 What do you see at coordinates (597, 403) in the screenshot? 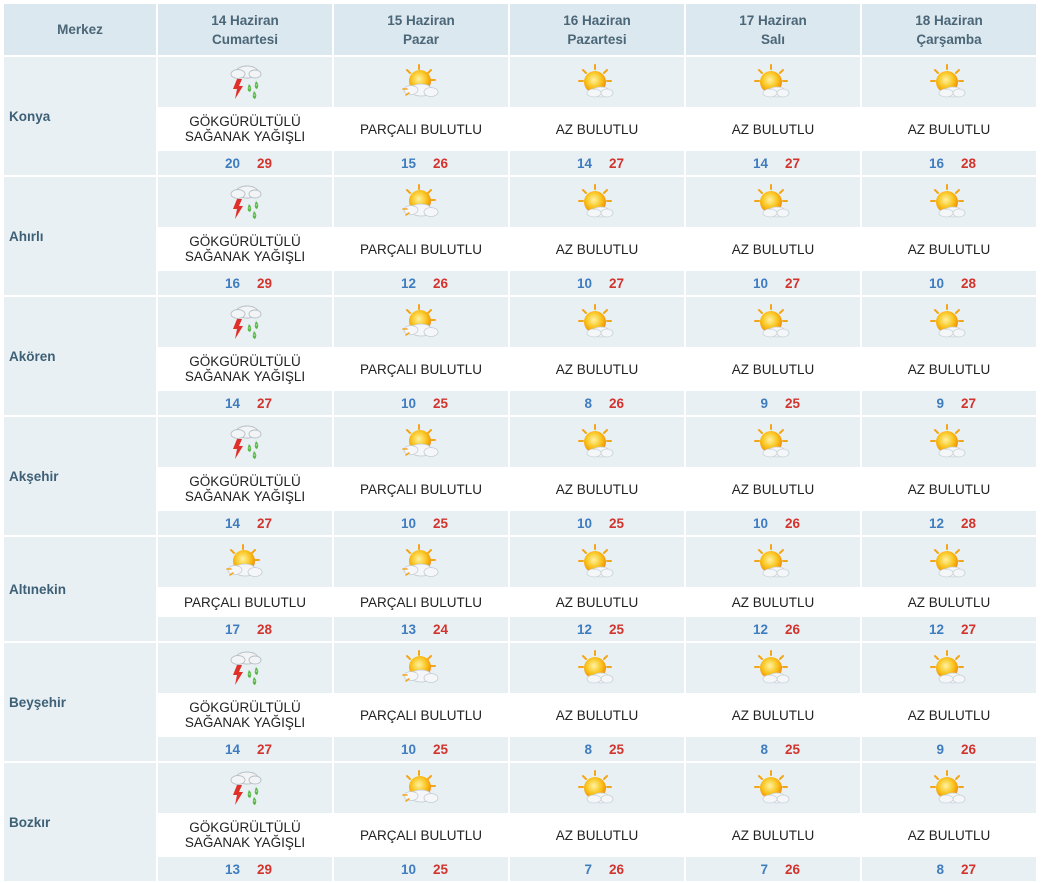
I see `temperature-cell: 8 26` at bounding box center [597, 403].